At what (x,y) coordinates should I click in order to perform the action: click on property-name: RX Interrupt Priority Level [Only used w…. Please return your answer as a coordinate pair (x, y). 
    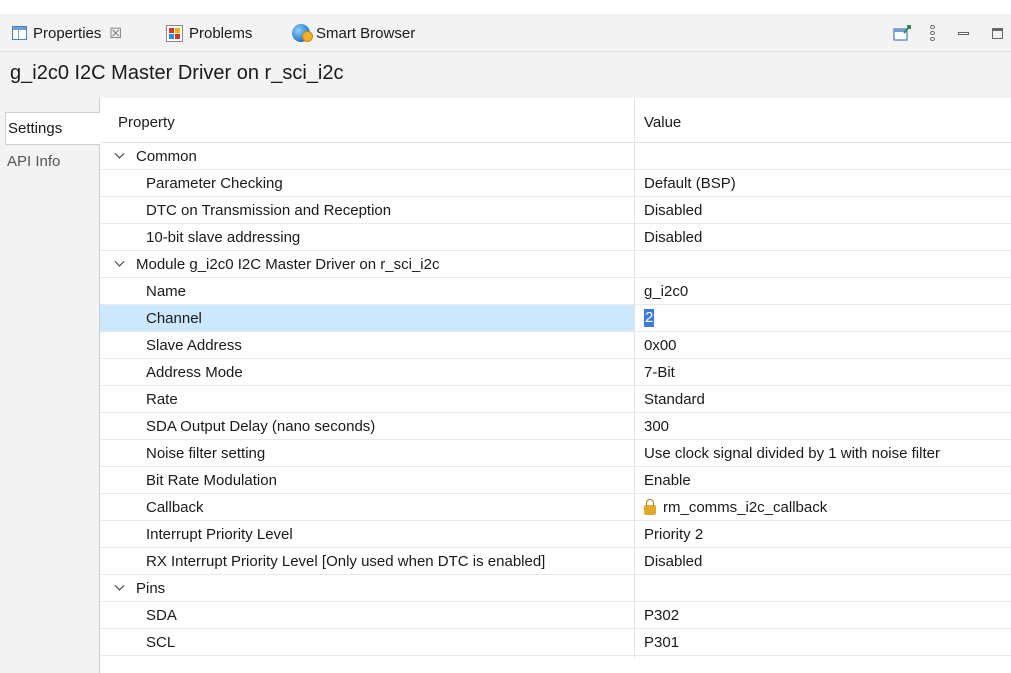
    Looking at the image, I should click on (346, 561).